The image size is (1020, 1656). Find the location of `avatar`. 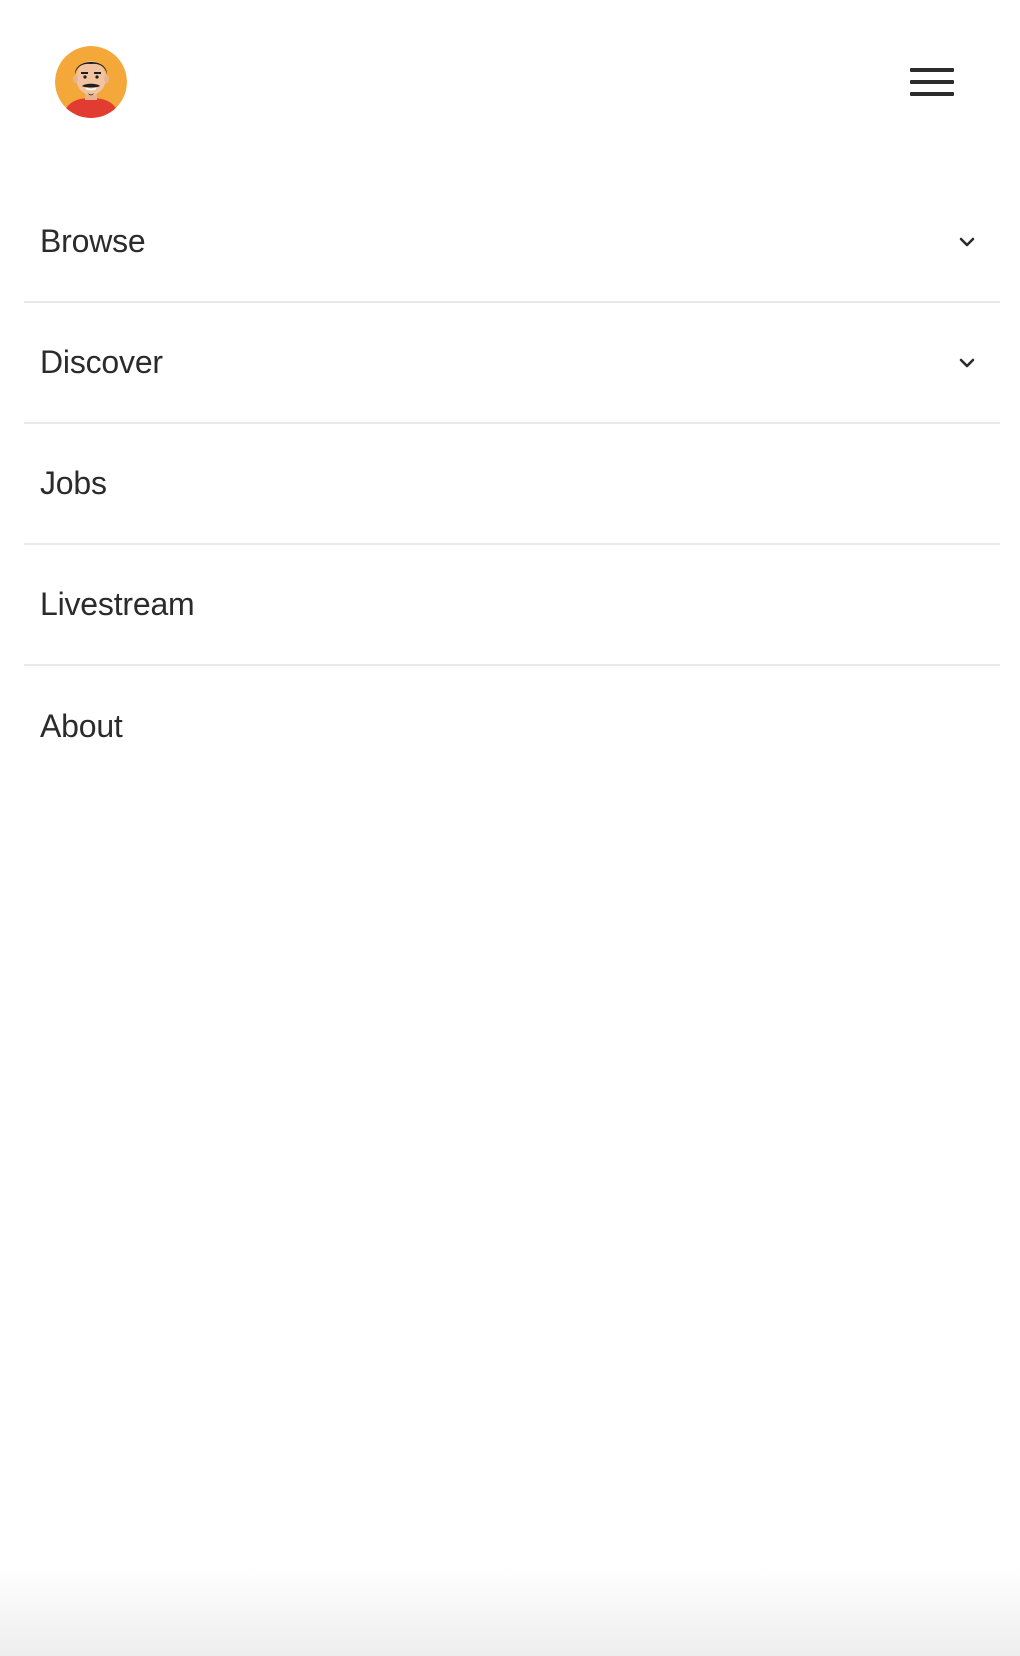

avatar is located at coordinates (91, 82).